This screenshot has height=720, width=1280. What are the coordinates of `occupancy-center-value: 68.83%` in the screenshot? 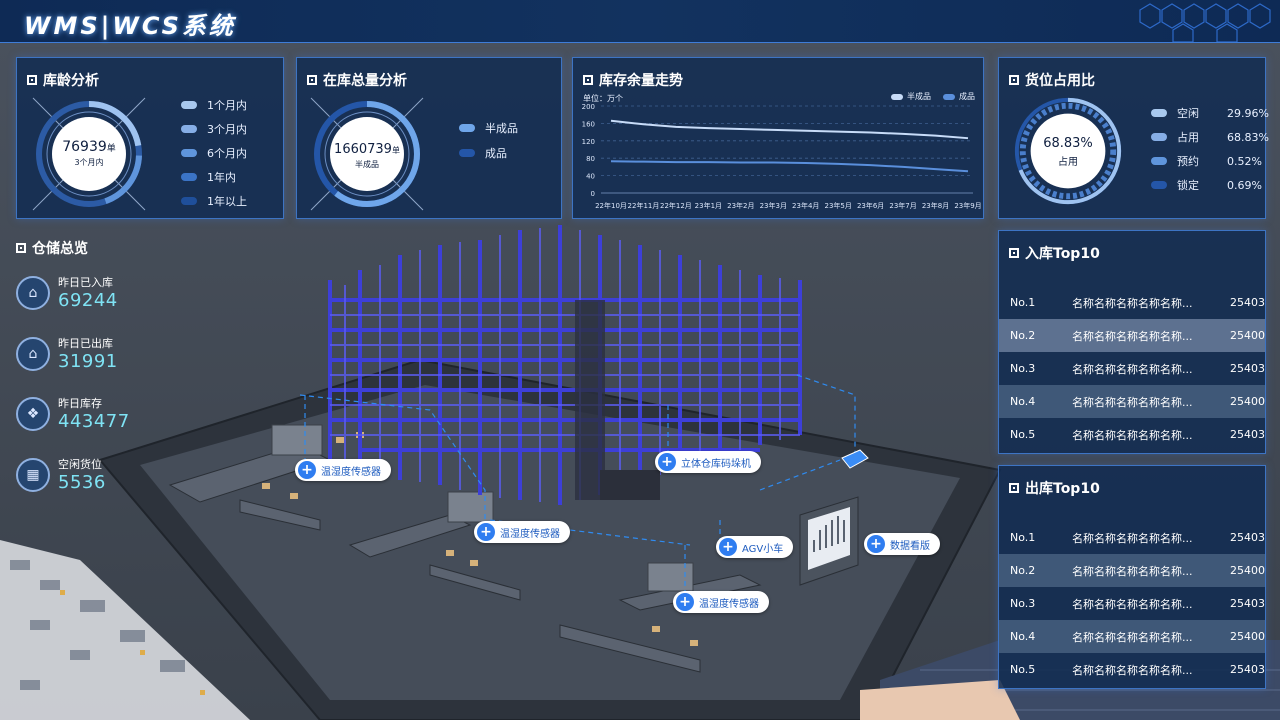 It's located at (1068, 143).